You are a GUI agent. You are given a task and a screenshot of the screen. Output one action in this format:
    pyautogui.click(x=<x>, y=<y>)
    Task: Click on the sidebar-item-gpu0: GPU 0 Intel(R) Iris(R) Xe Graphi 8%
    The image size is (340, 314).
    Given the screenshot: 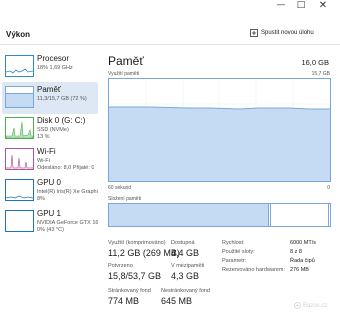 What is the action you would take?
    pyautogui.click(x=50, y=191)
    